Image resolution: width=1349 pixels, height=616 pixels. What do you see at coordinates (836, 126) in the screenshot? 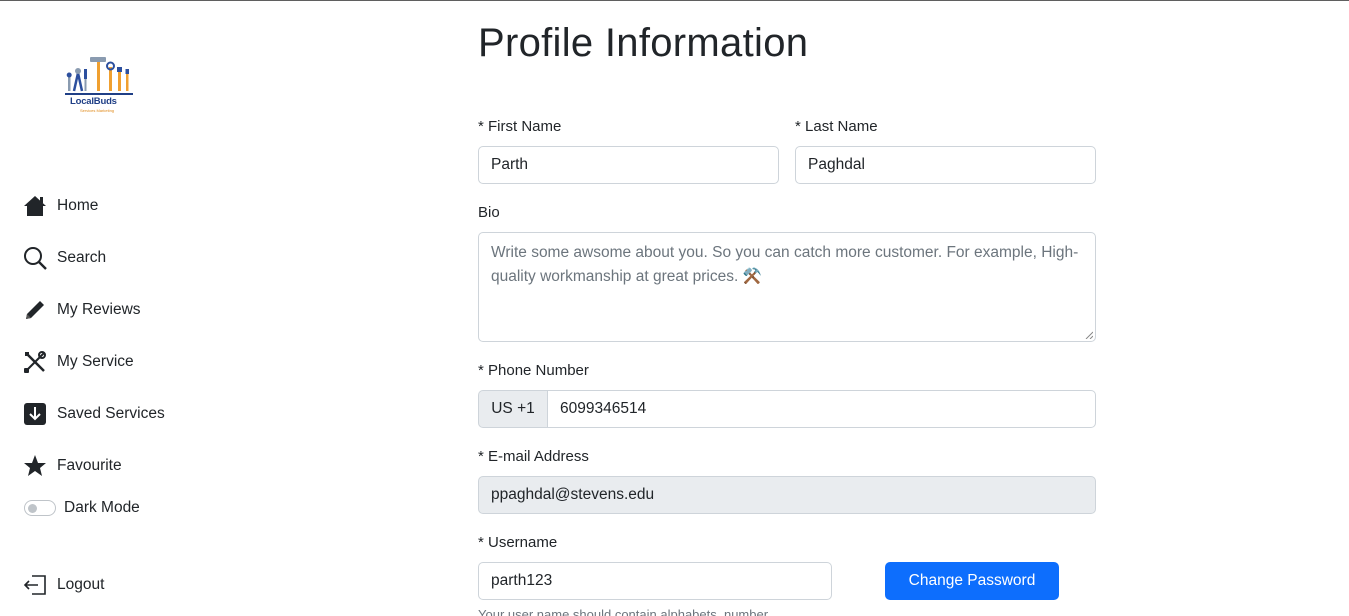
I see `last-name-label: * Last Name` at bounding box center [836, 126].